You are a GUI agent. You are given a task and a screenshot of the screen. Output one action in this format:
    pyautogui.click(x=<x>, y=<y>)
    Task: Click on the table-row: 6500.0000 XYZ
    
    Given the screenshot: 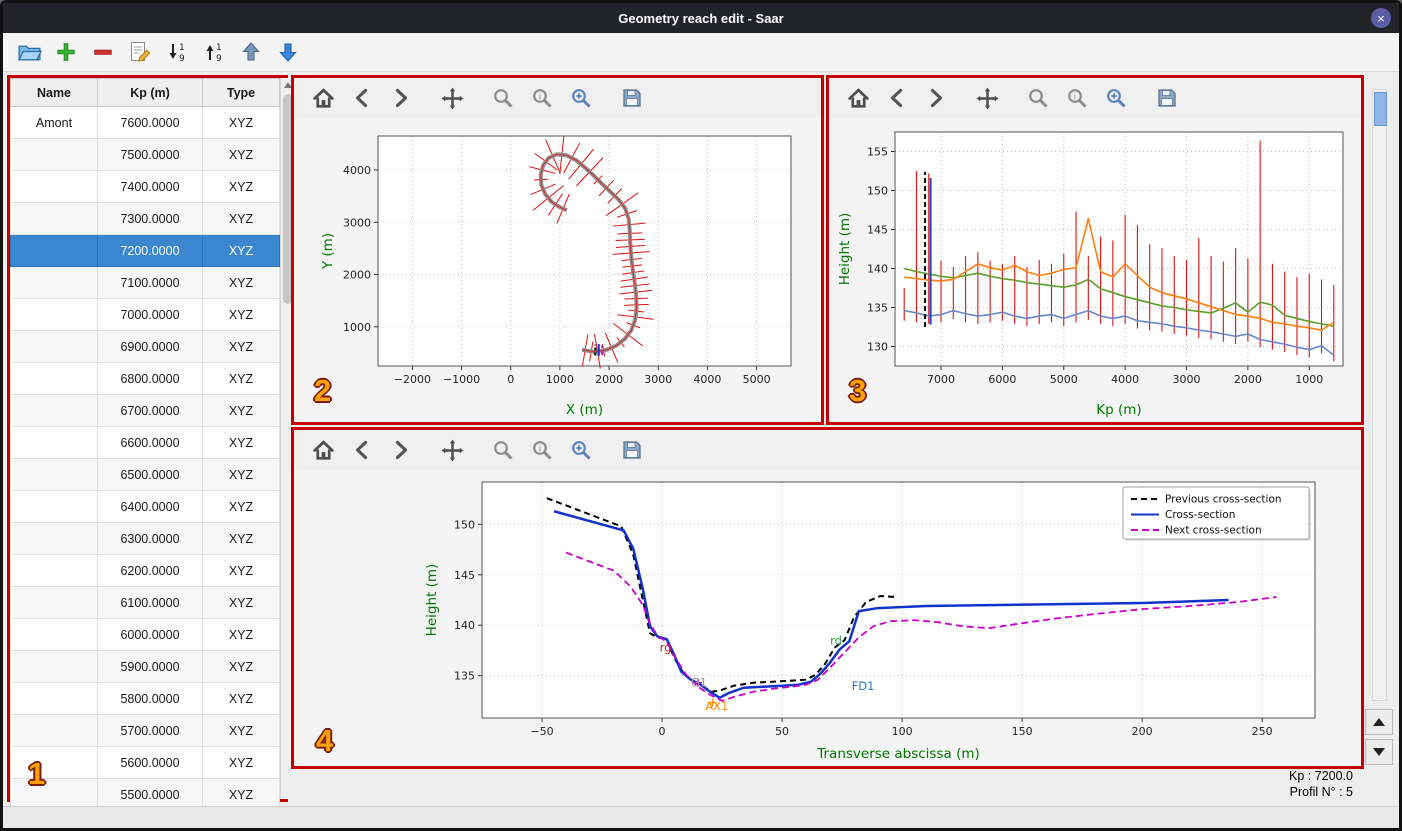 What is the action you would take?
    pyautogui.click(x=145, y=474)
    